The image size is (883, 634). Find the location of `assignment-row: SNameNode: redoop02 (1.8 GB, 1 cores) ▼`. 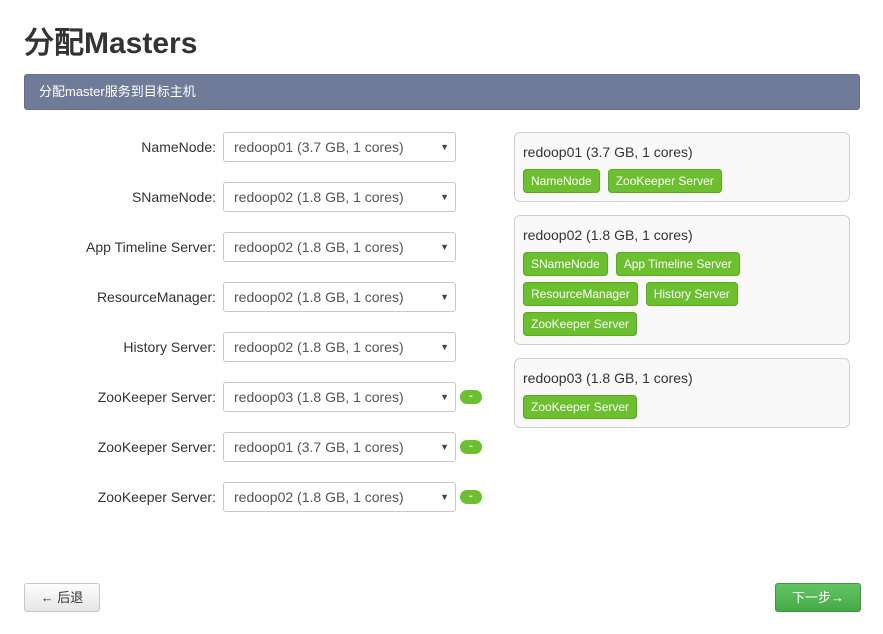

assignment-row: SNameNode: redoop02 (1.8 GB, 1 cores) ▼ is located at coordinates (250, 197).